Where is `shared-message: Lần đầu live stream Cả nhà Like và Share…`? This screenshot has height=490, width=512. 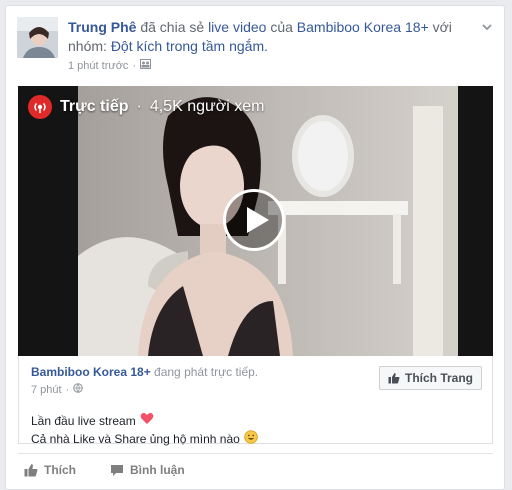 shared-message: Lần đầu live stream Cả nhà Like và Share… is located at coordinates (144, 430).